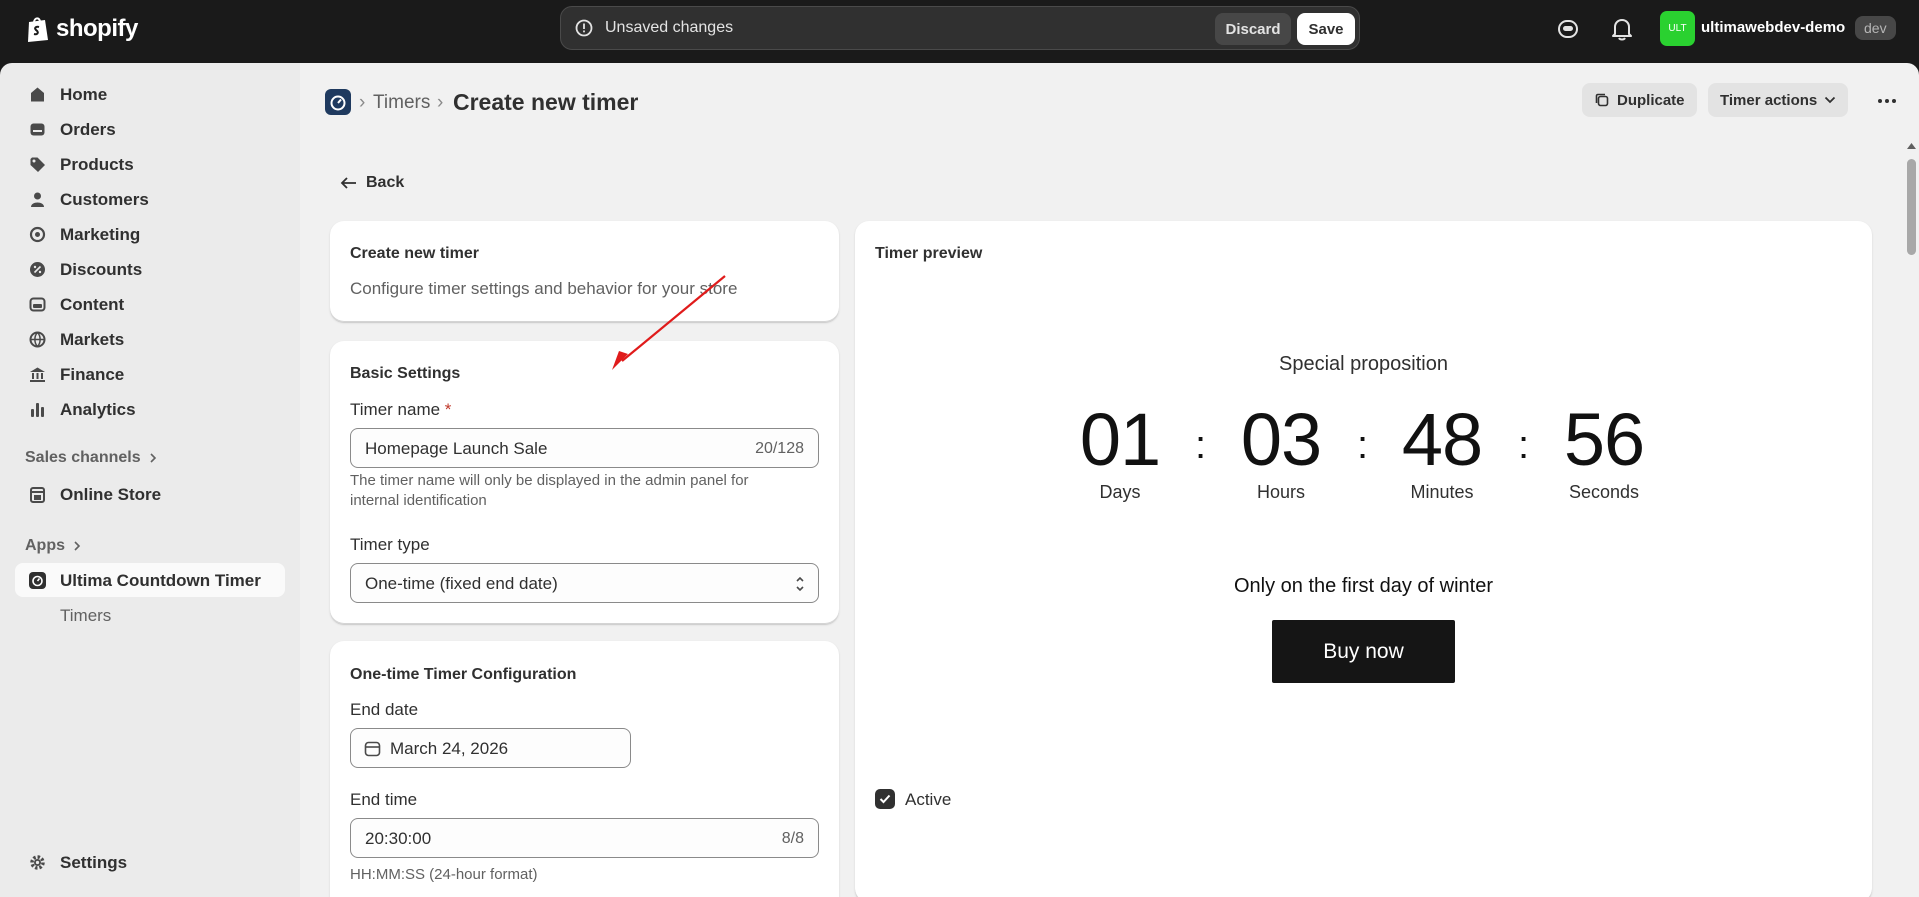 Image resolution: width=1919 pixels, height=897 pixels. What do you see at coordinates (1604, 492) in the screenshot?
I see `seconds-label: Seconds` at bounding box center [1604, 492].